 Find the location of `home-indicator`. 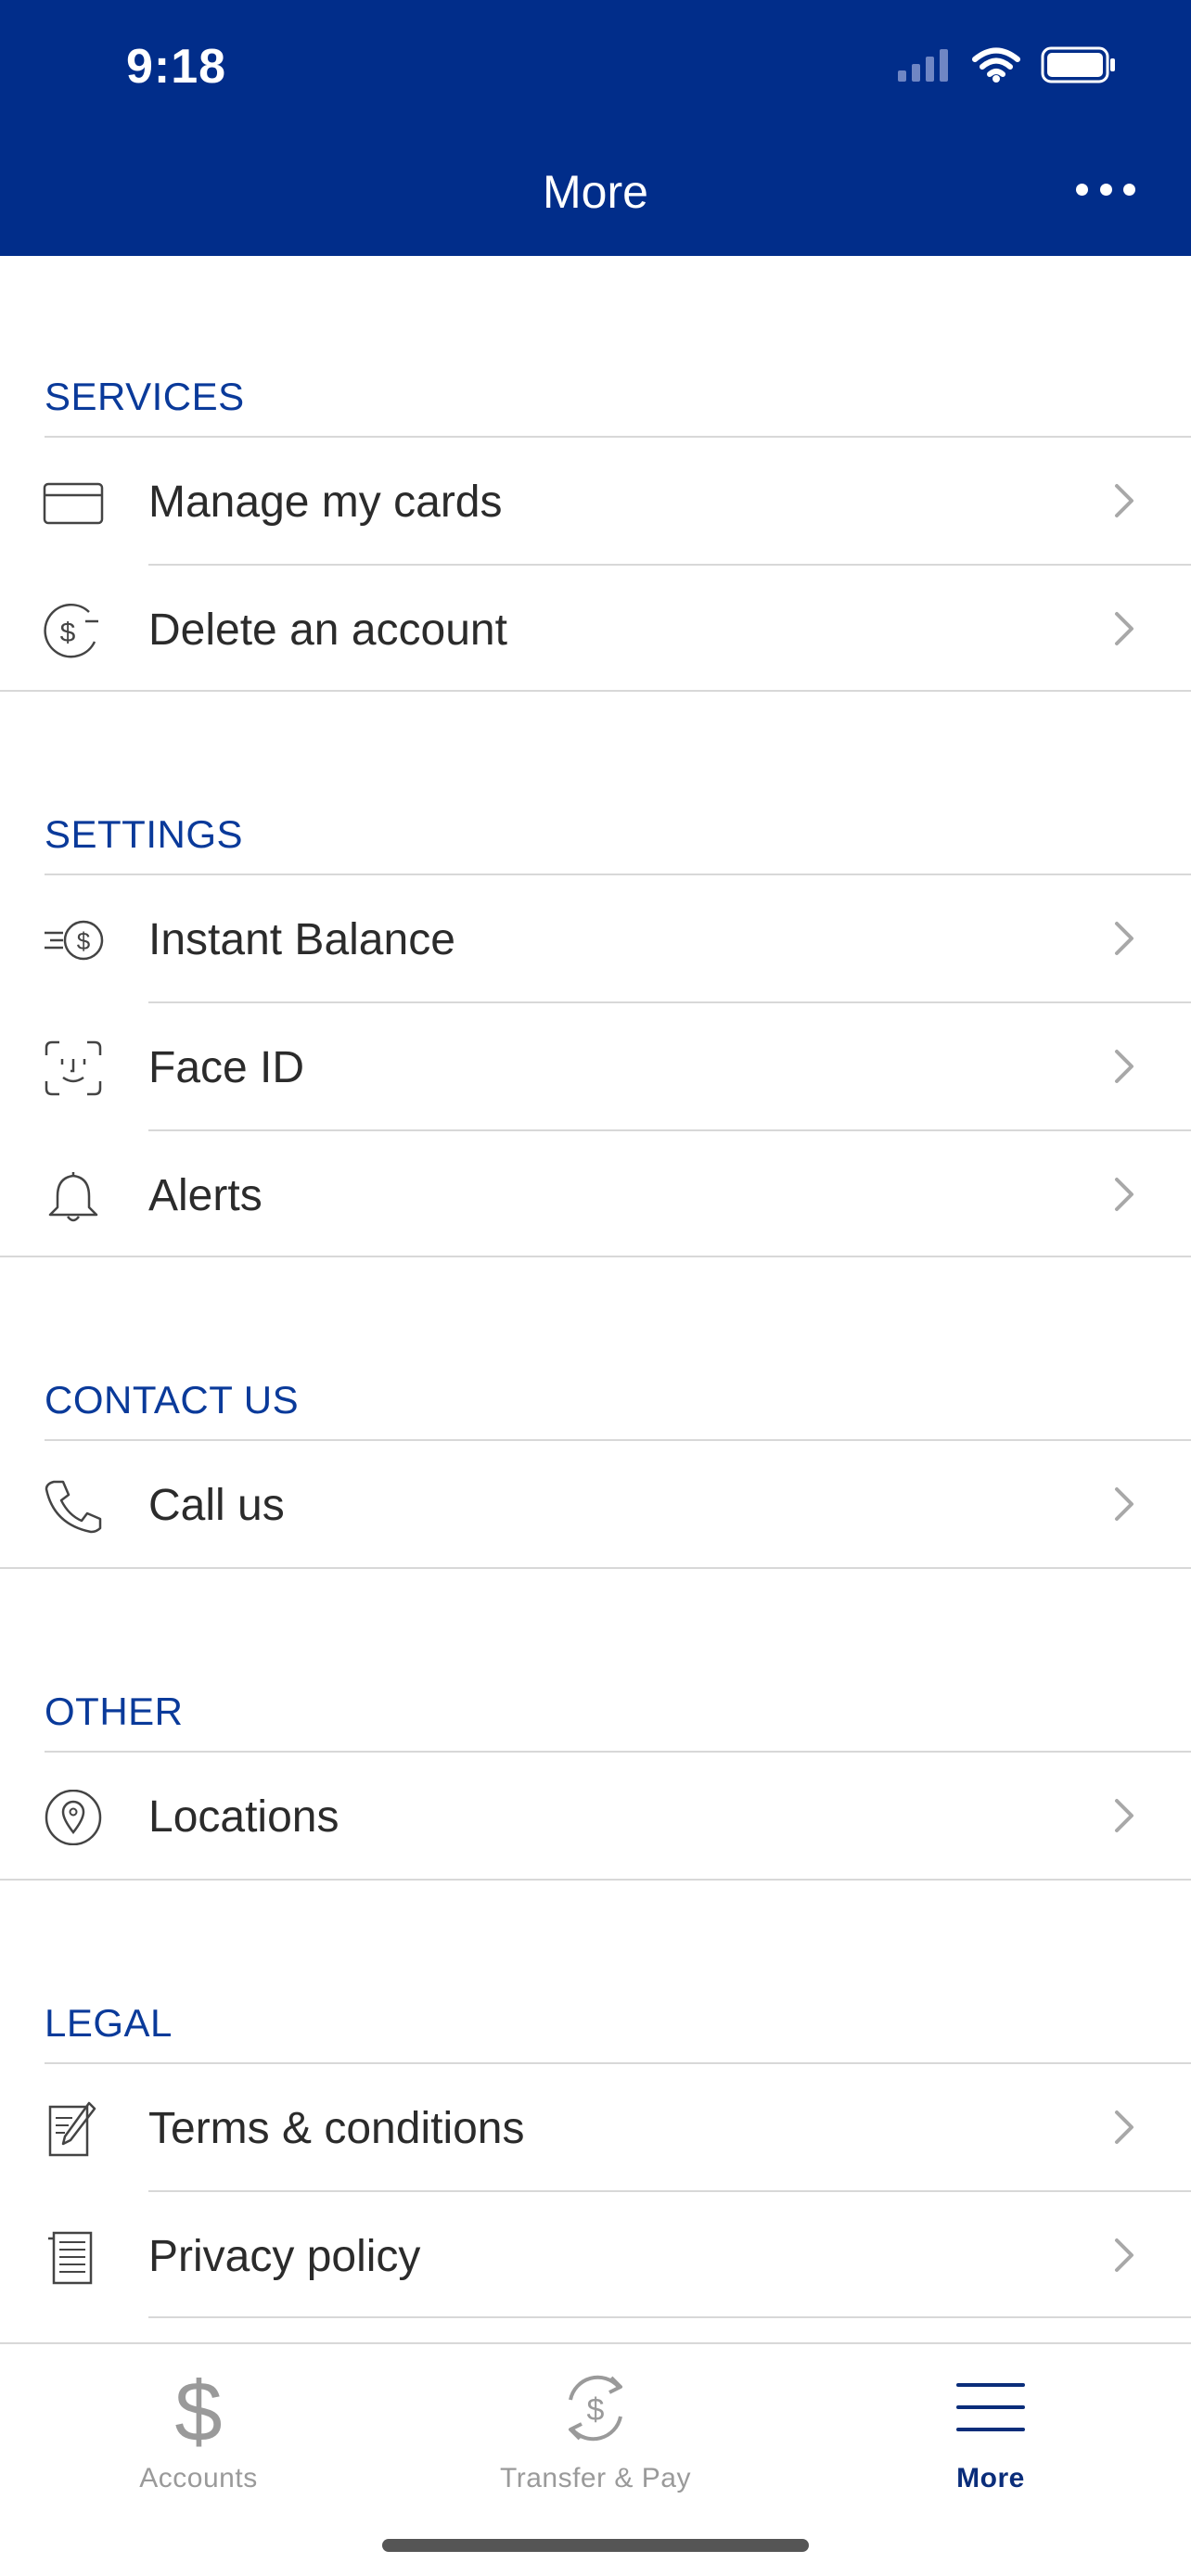

home-indicator is located at coordinates (595, 2545).